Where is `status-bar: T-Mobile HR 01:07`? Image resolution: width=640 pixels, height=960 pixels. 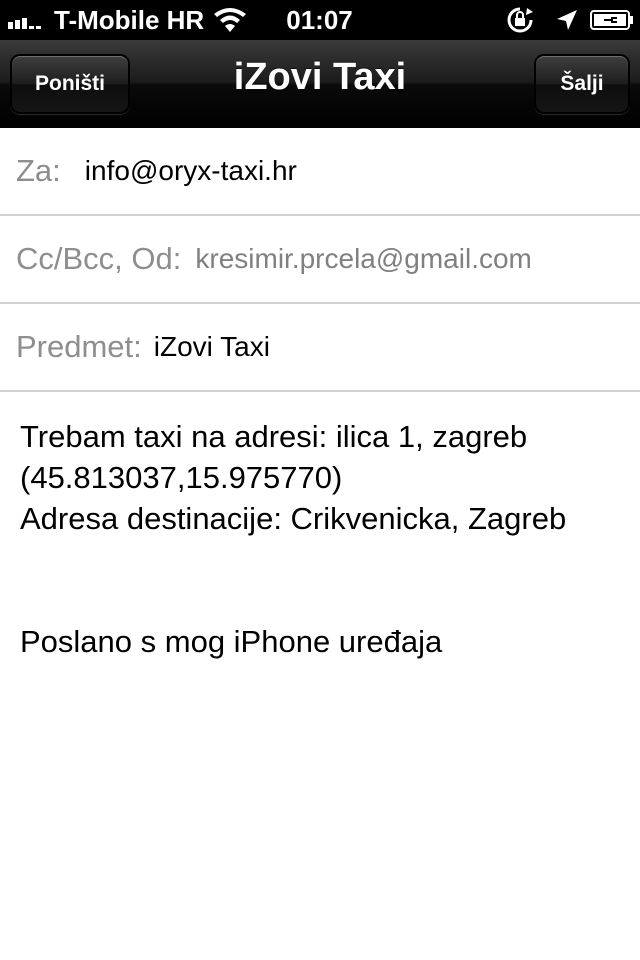 status-bar: T-Mobile HR 01:07 is located at coordinates (320, 20).